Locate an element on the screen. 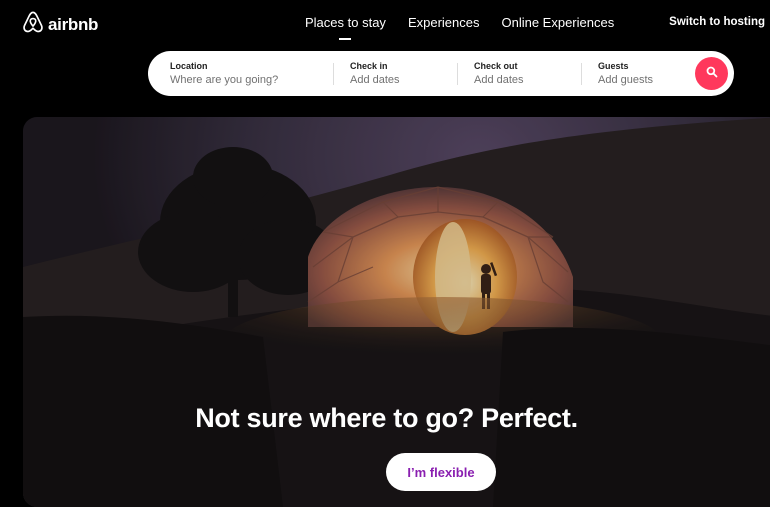  check-in-input: Add dates is located at coordinates (375, 80).